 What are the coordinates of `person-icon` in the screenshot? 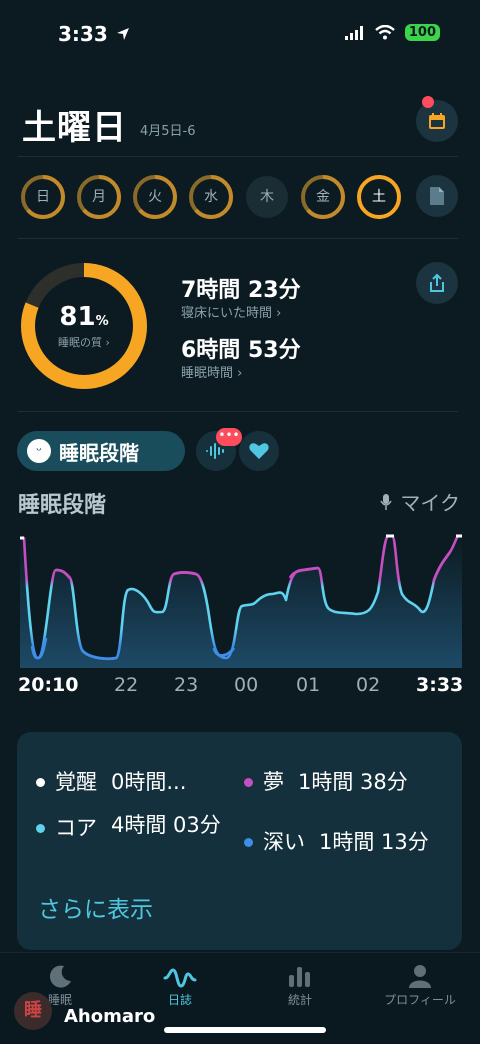 It's located at (420, 976).